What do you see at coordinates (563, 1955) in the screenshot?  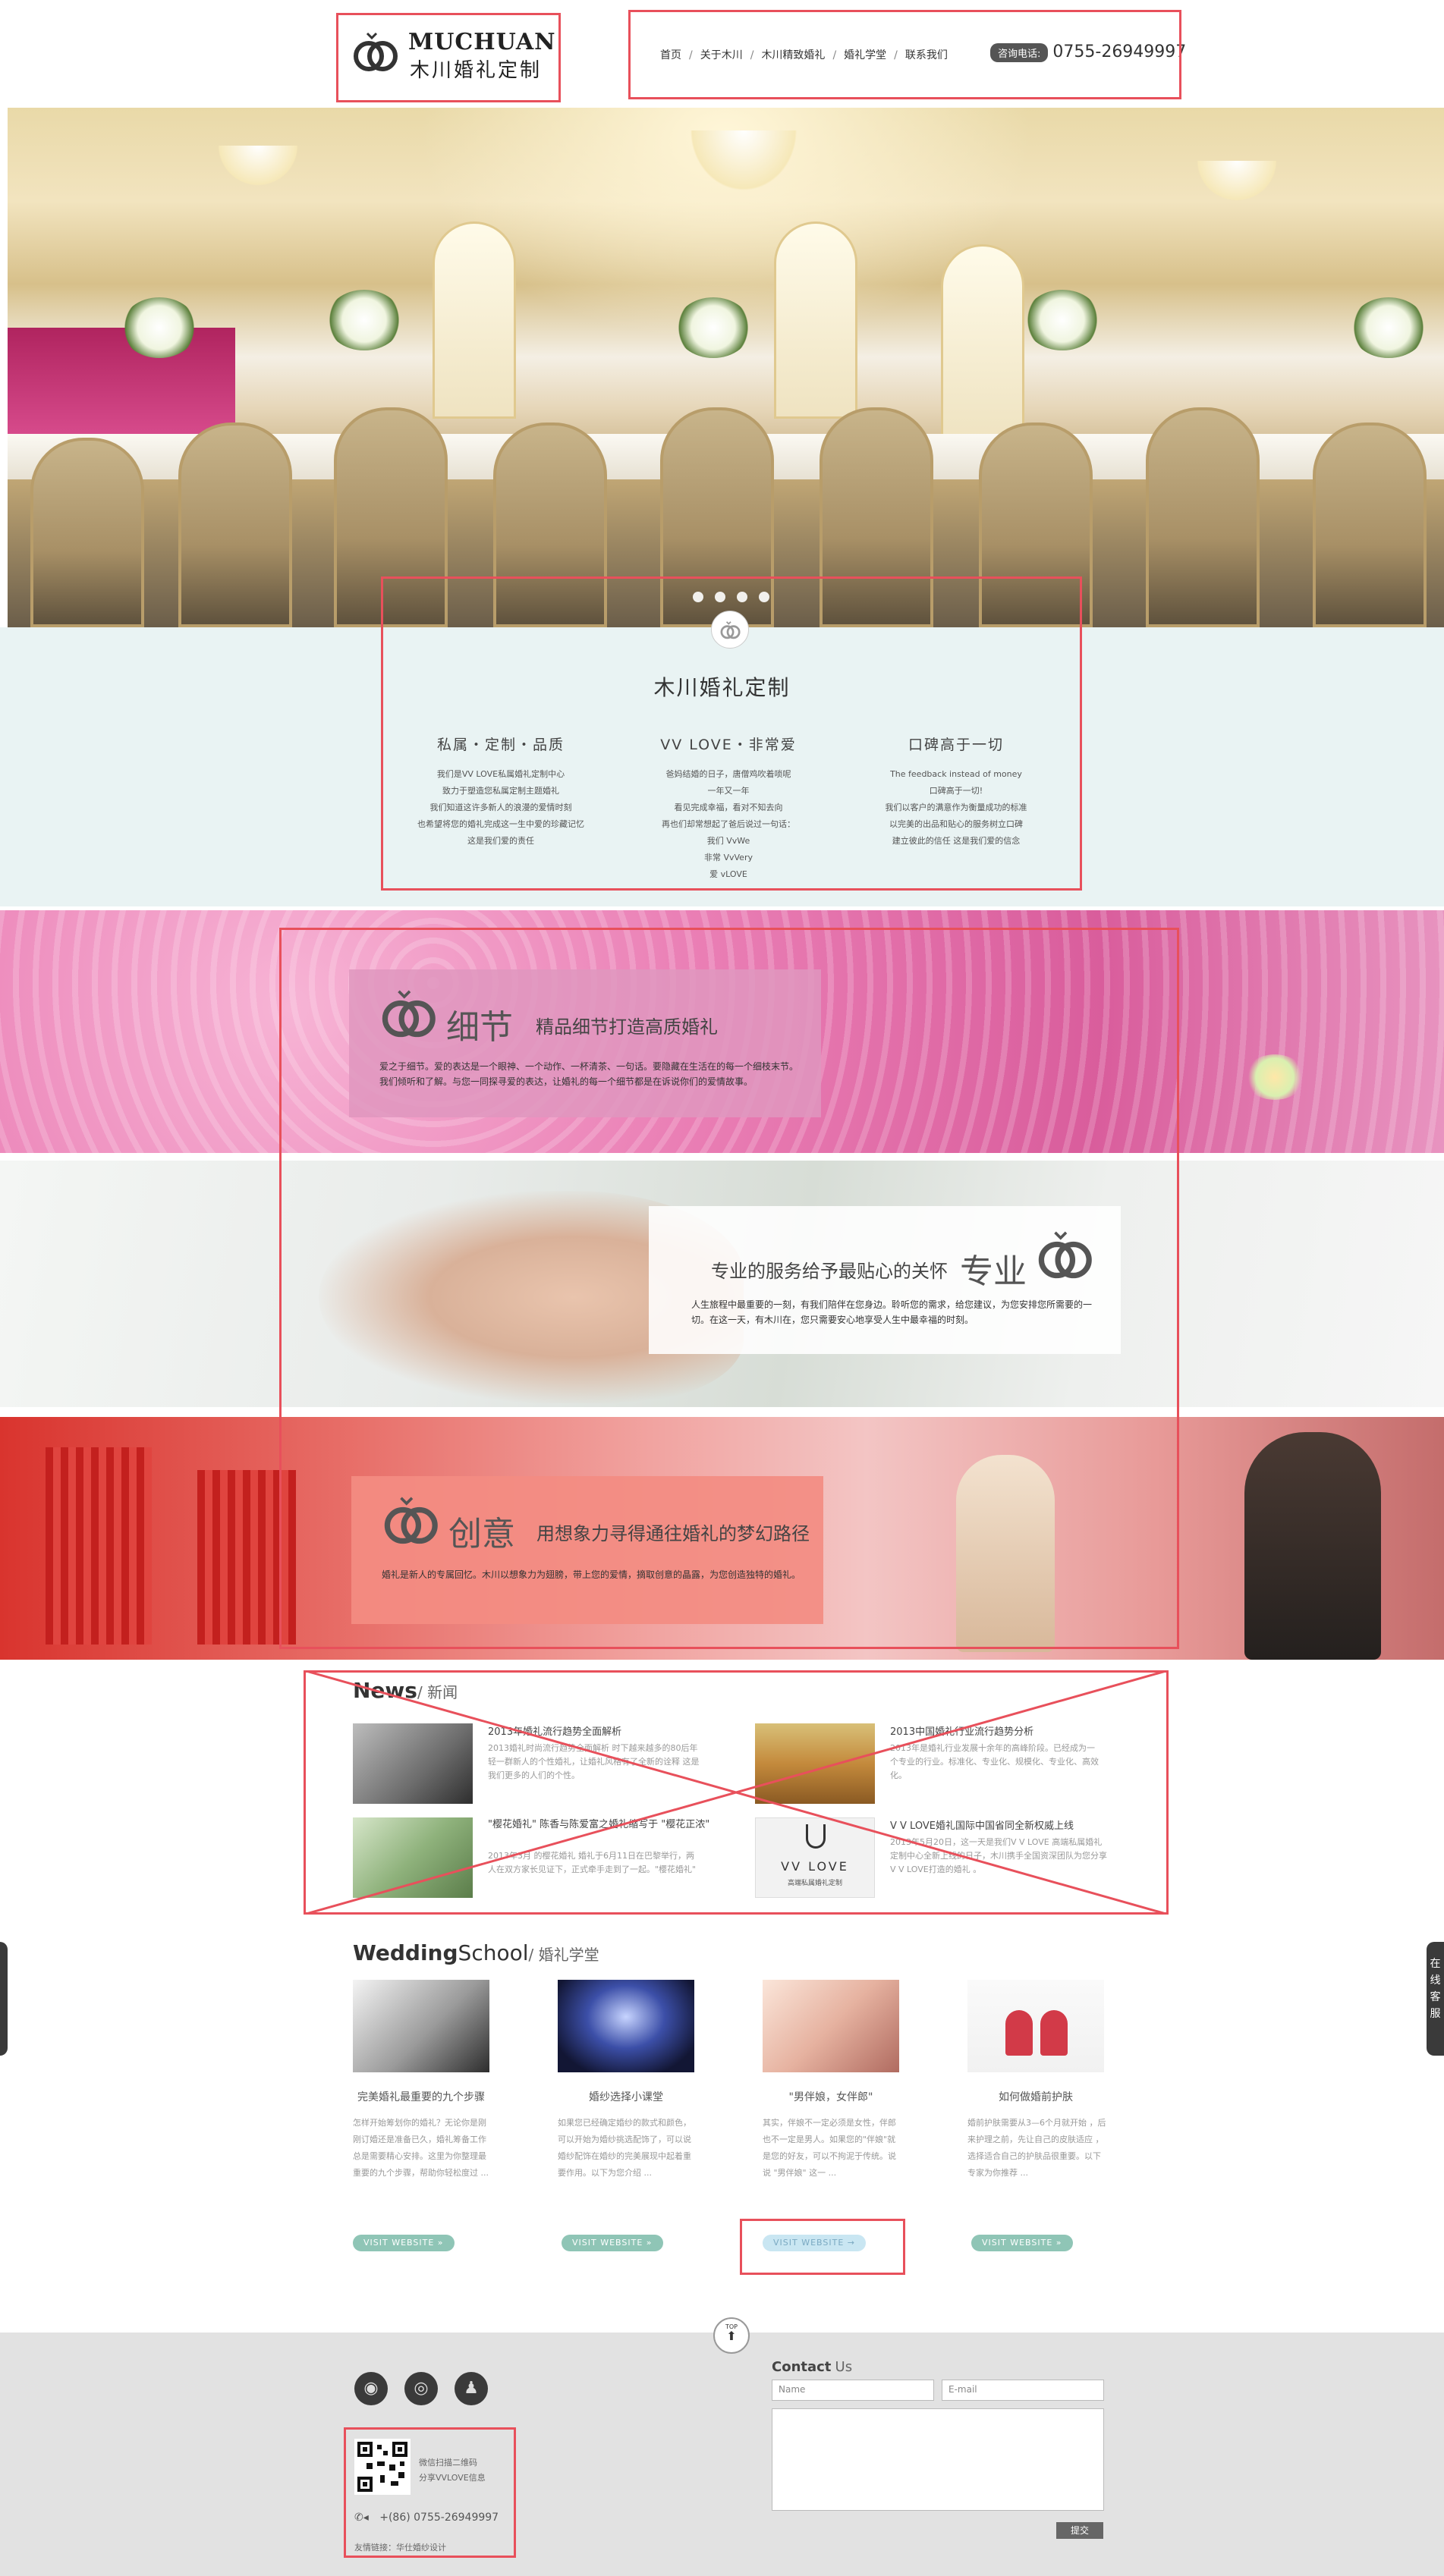 I see `school-heading-cn: / 婚礼学堂` at bounding box center [563, 1955].